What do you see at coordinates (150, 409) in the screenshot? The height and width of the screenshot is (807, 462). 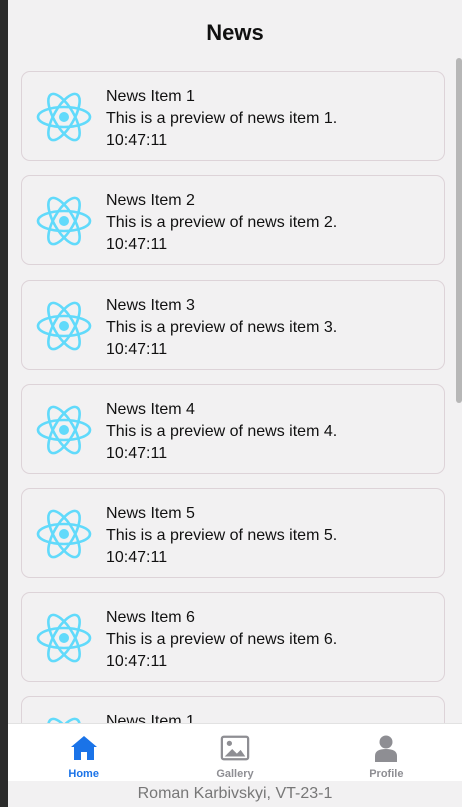 I see `news-title: News Item 4` at bounding box center [150, 409].